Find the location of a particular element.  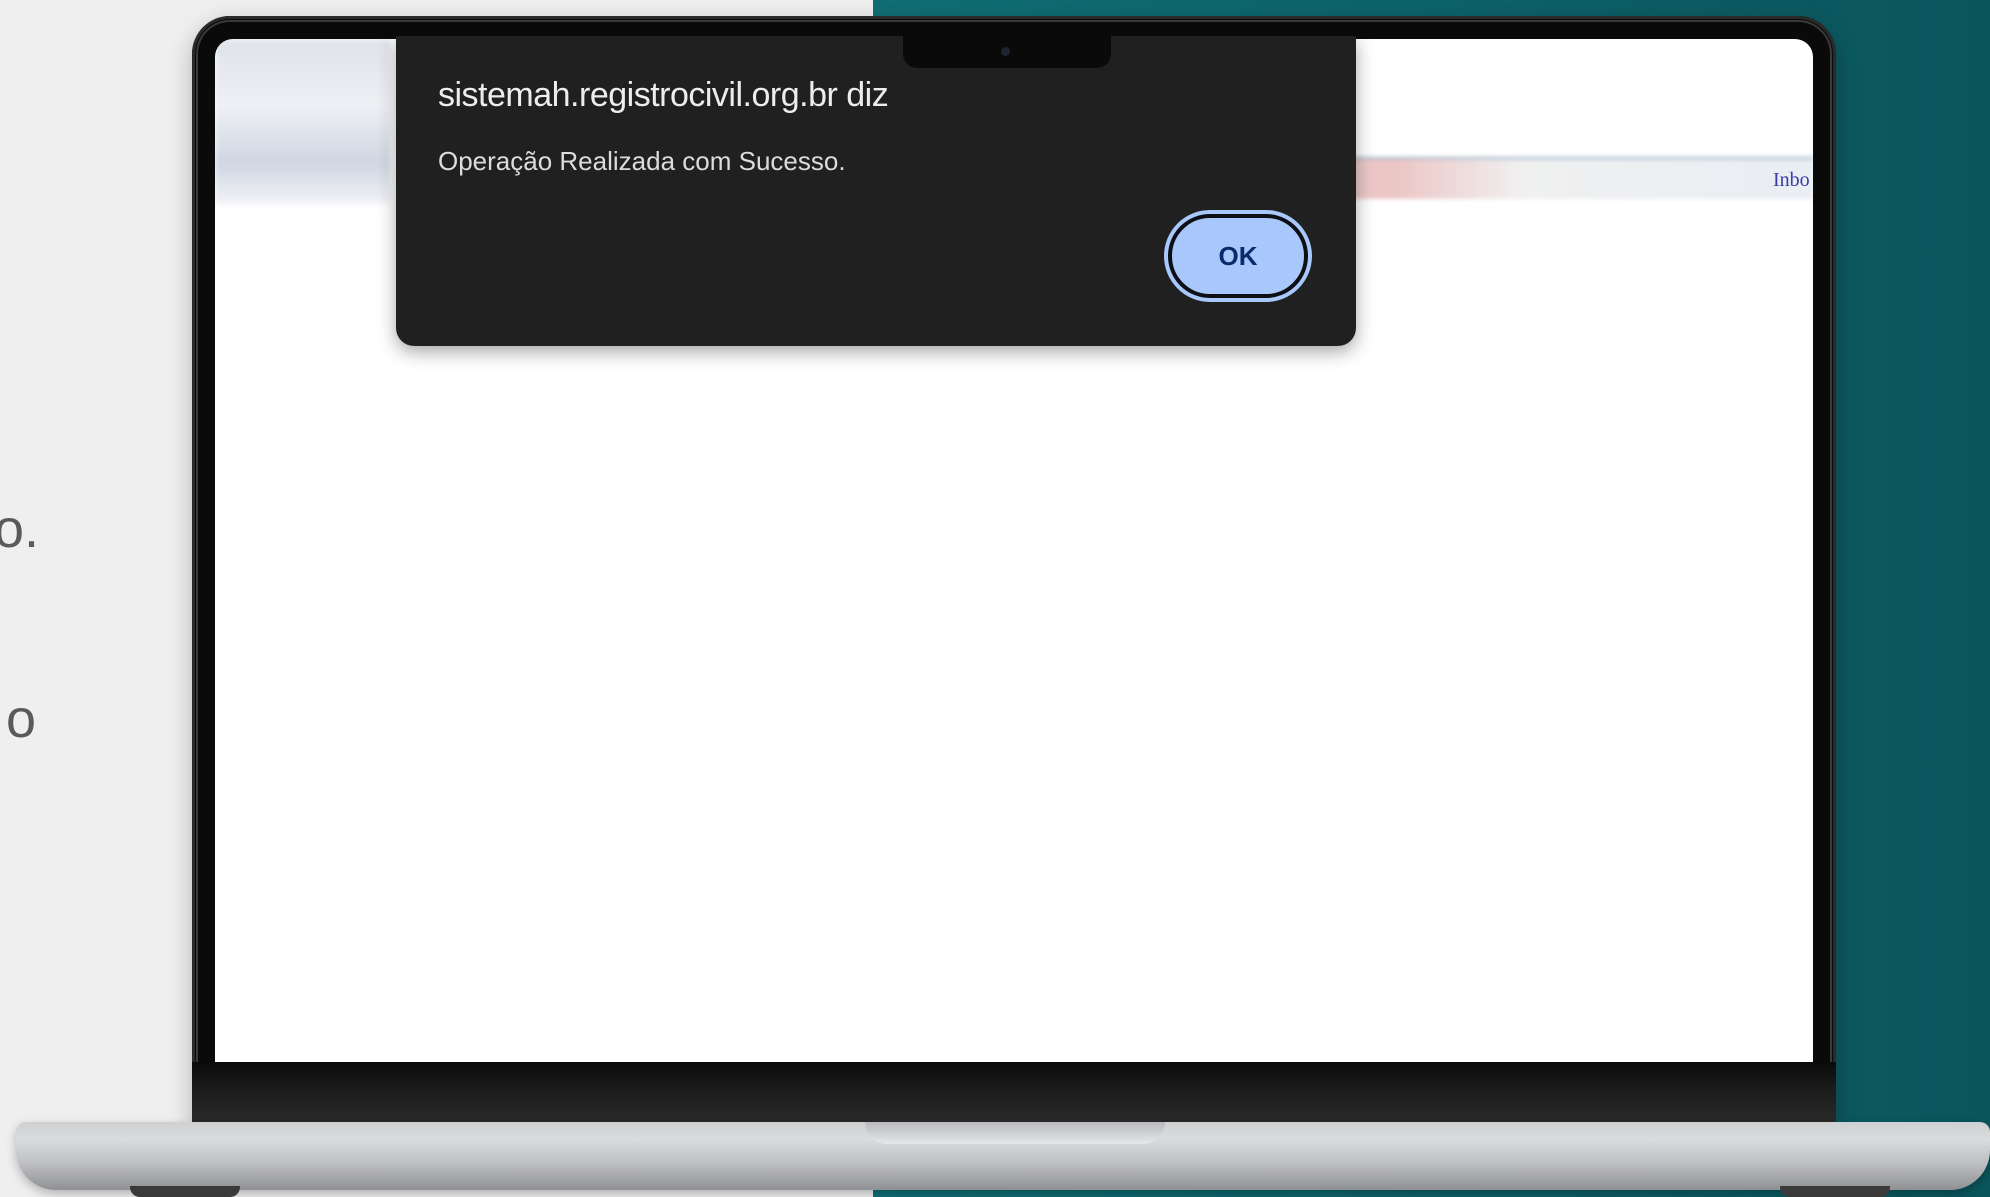

alert-message: Operação Realizada com Sucesso. is located at coordinates (642, 161).